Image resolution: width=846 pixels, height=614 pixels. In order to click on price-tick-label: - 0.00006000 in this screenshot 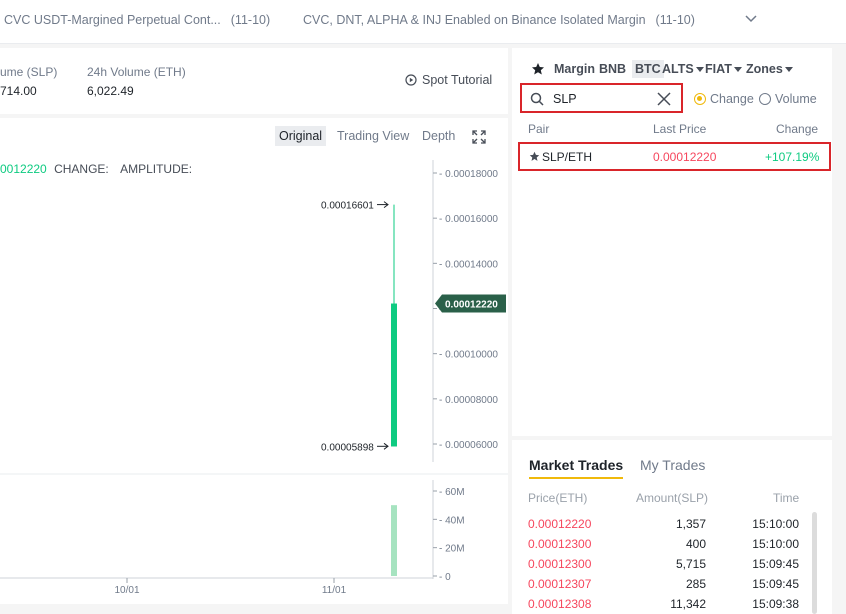, I will do `click(468, 445)`.